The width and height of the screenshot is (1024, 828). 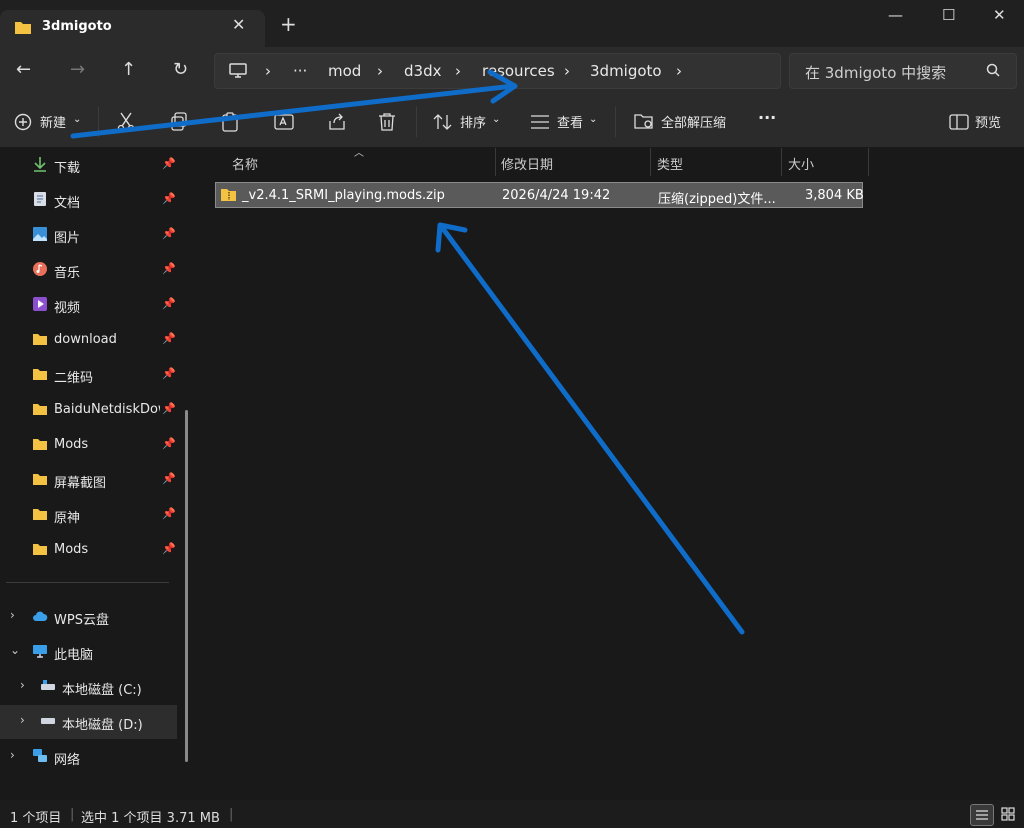 What do you see at coordinates (294, 104) in the screenshot?
I see `annotation-arrow-to-address` at bounding box center [294, 104].